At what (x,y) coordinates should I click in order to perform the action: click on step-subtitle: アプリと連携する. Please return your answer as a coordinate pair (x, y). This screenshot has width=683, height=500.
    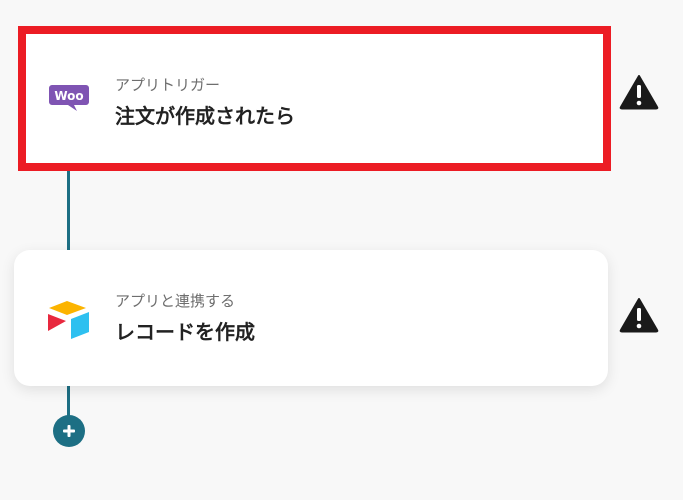
    Looking at the image, I should click on (175, 301).